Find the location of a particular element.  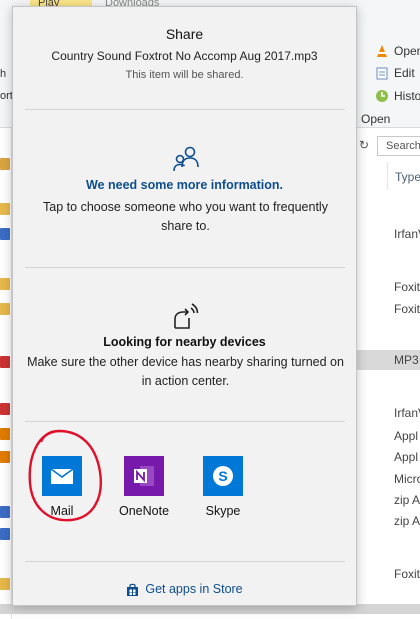

vlc-icon is located at coordinates (382, 51).